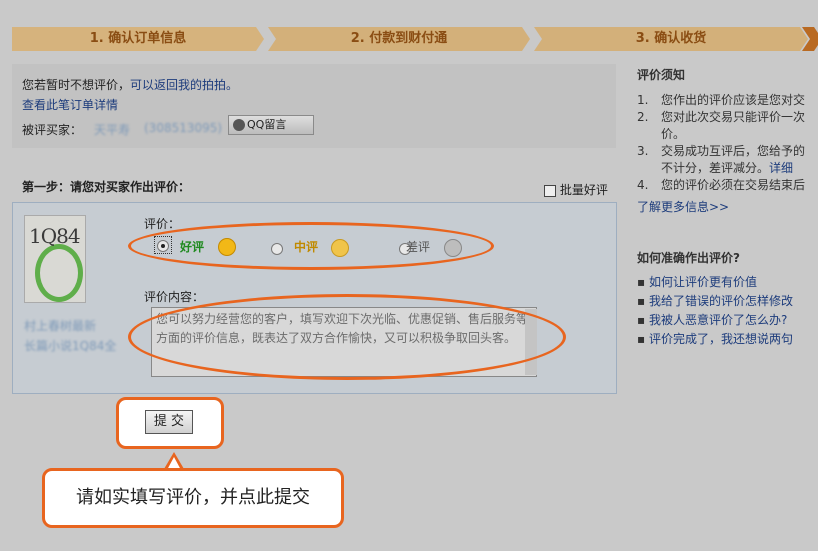 The height and width of the screenshot is (551, 818). I want to click on qq-button-label: QQ留言, so click(267, 124).